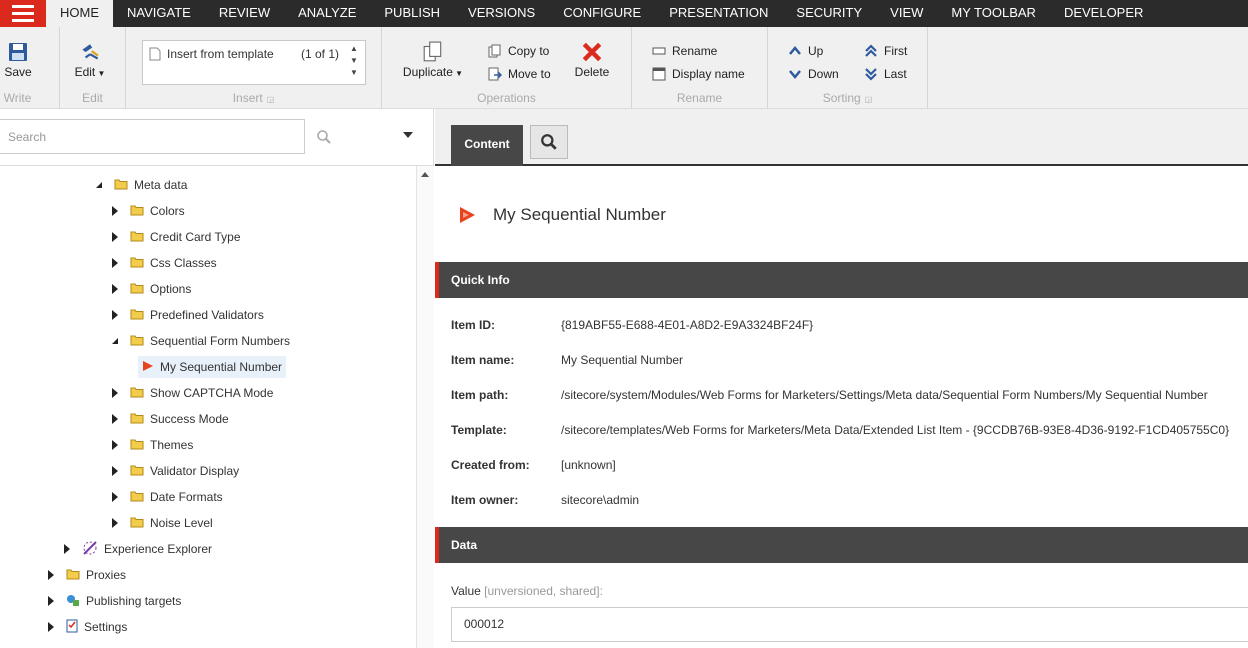  Describe the element at coordinates (885, 51) in the screenshot. I see `sort-first-button: First` at that location.